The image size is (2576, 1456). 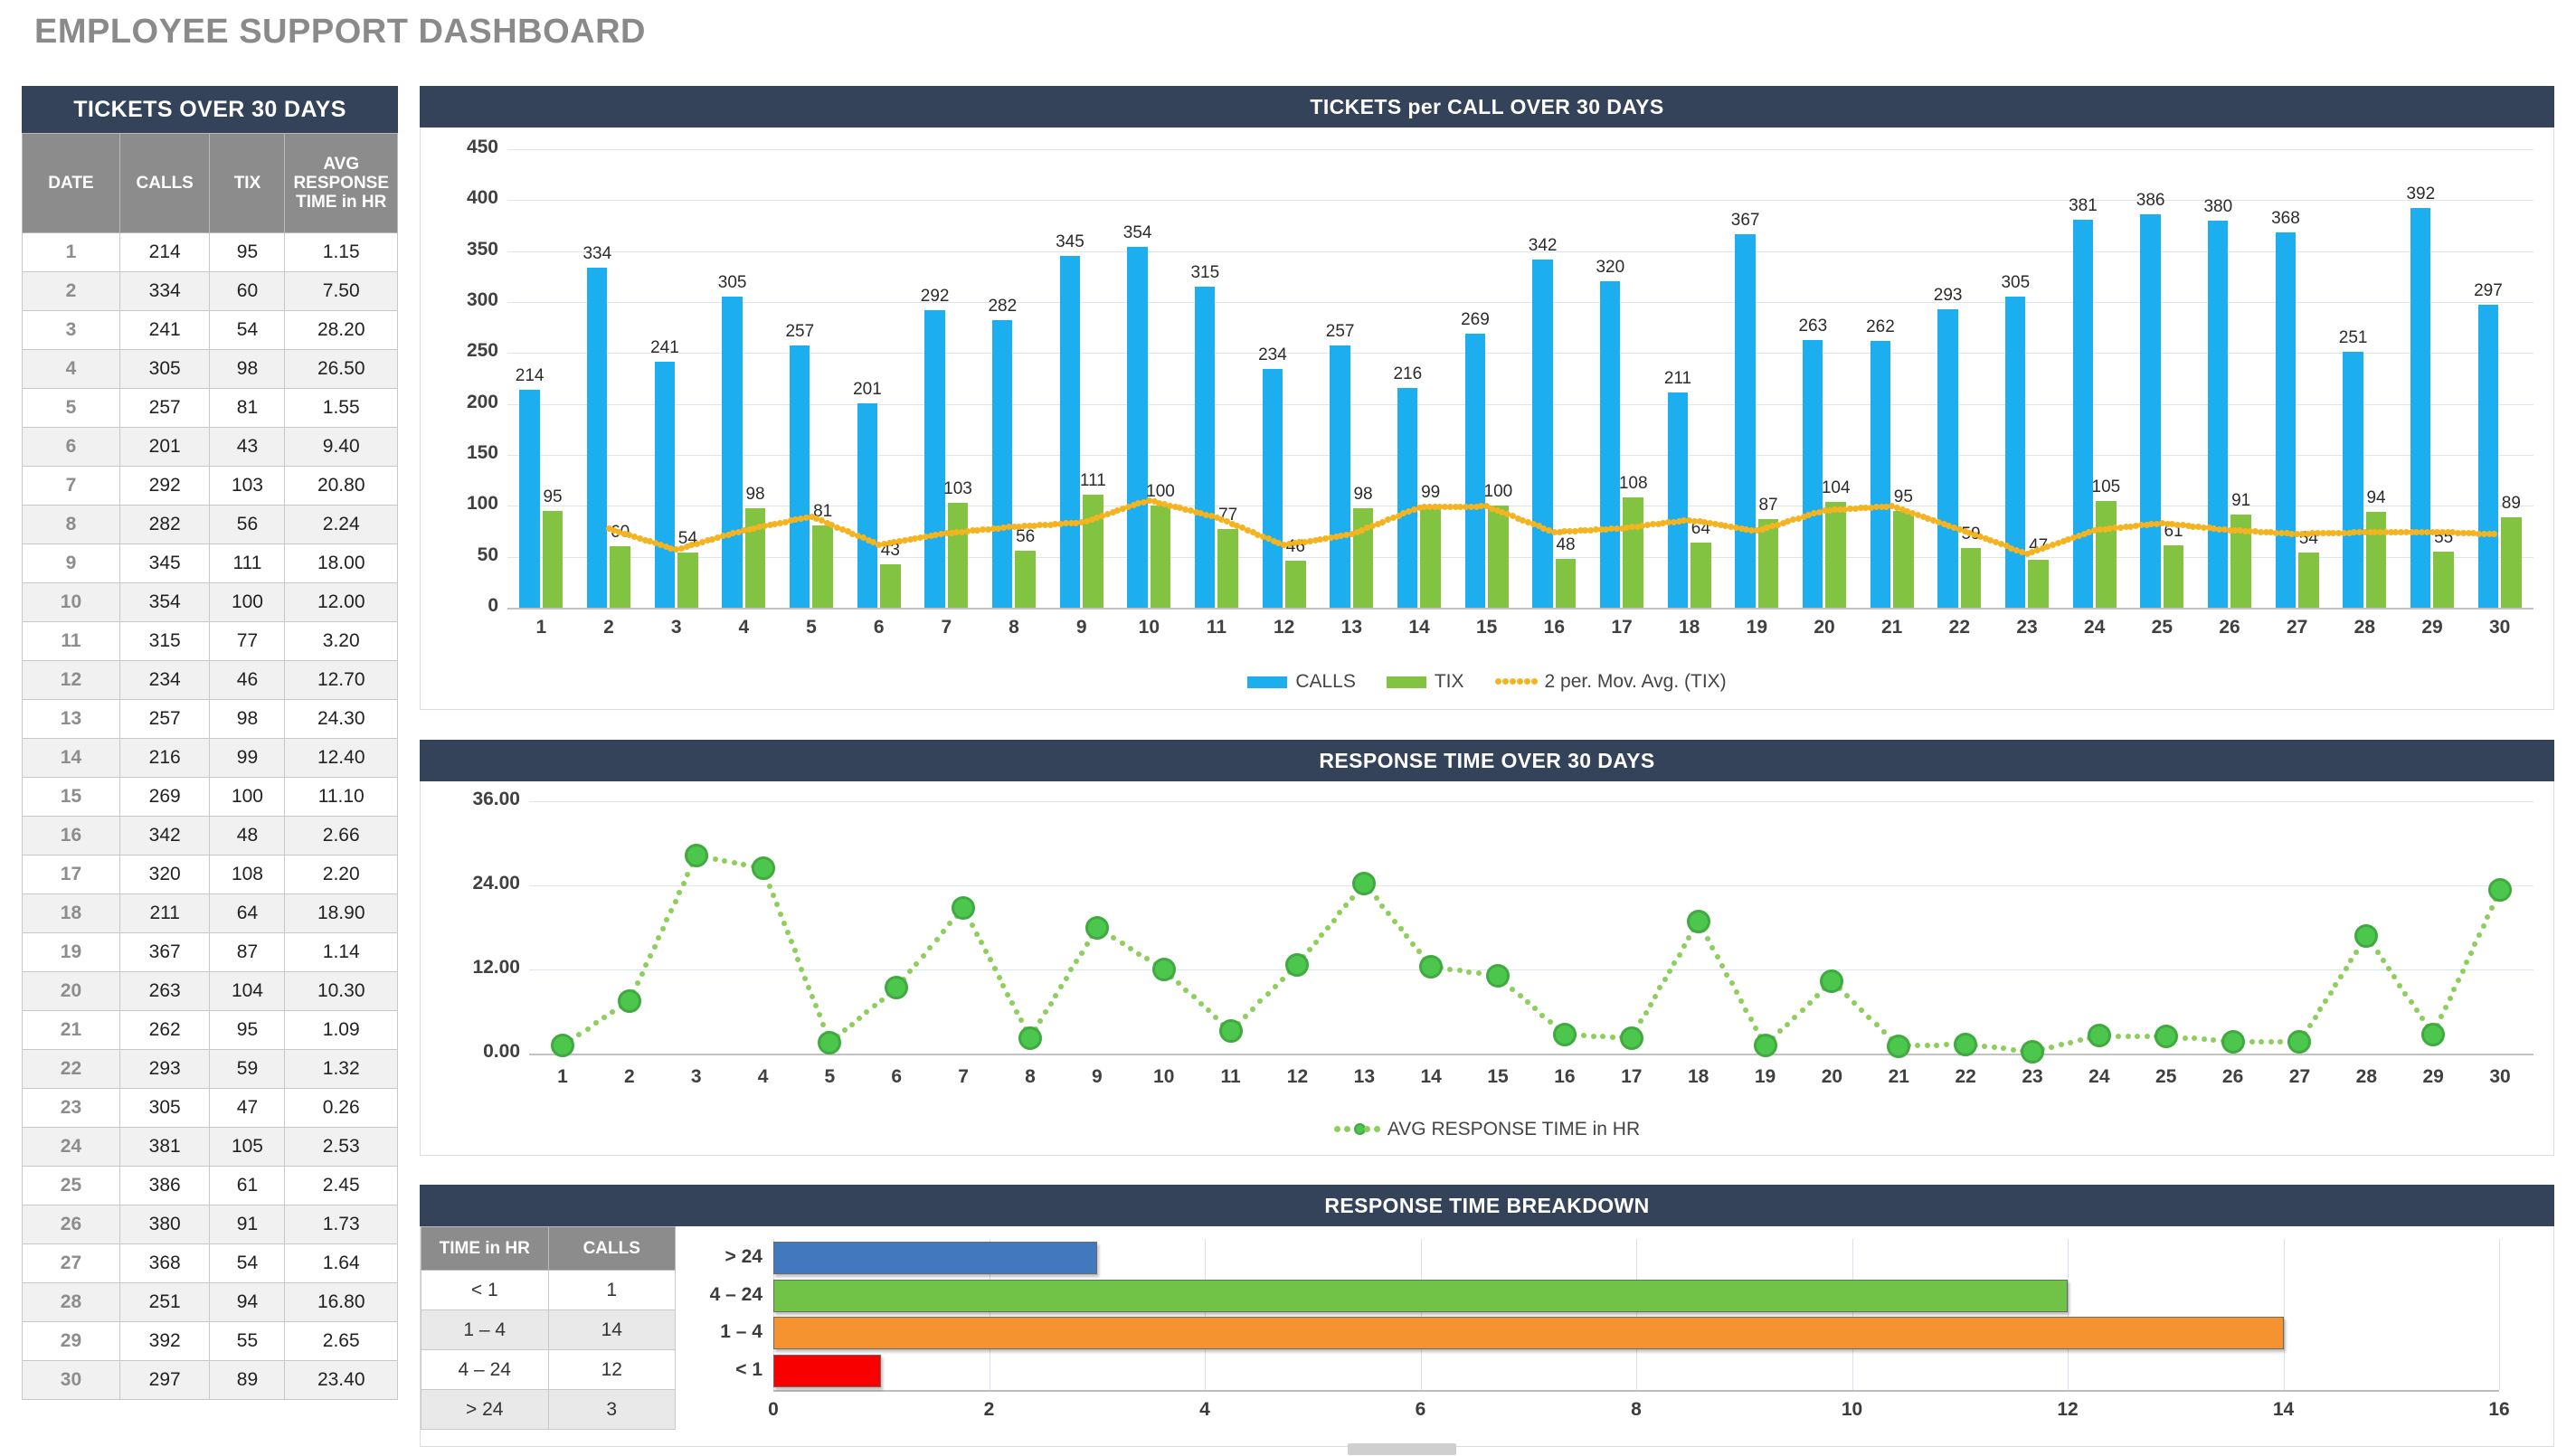 What do you see at coordinates (210, 875) in the screenshot?
I see `table-row: 17 320 108 2.20` at bounding box center [210, 875].